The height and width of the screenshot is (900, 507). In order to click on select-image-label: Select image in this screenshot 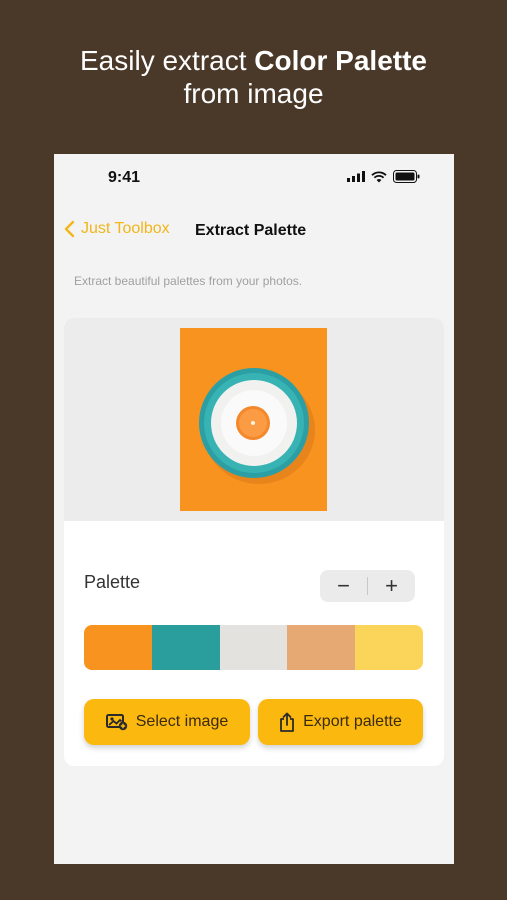, I will do `click(182, 721)`.